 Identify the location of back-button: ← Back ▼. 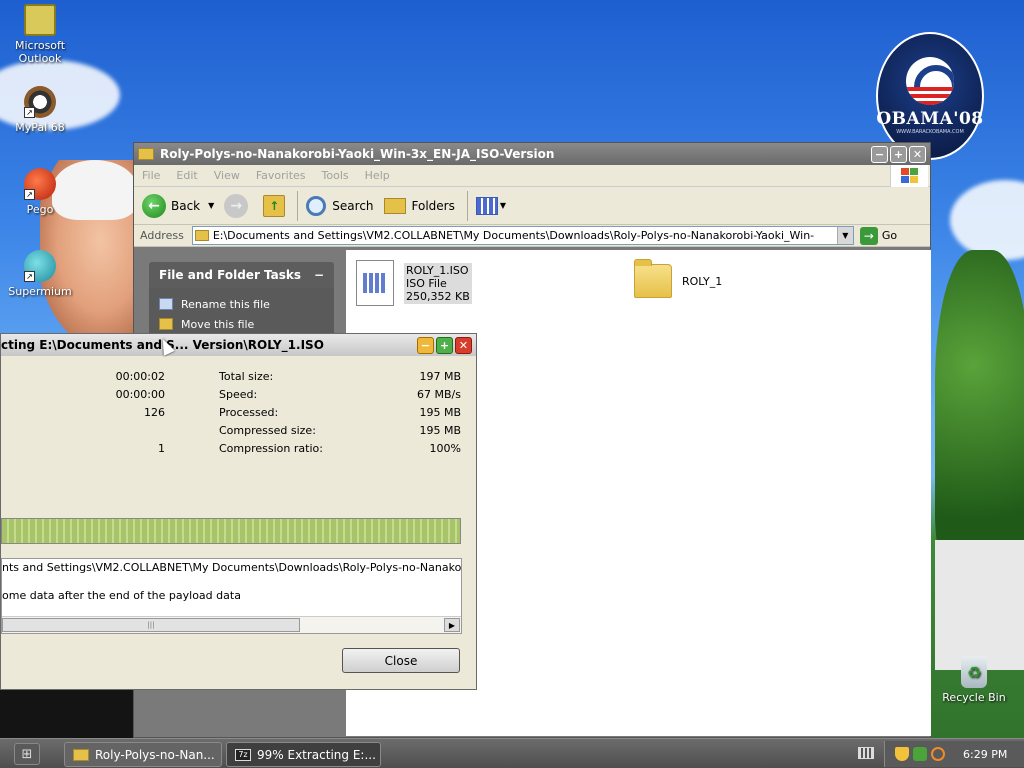
(178, 205).